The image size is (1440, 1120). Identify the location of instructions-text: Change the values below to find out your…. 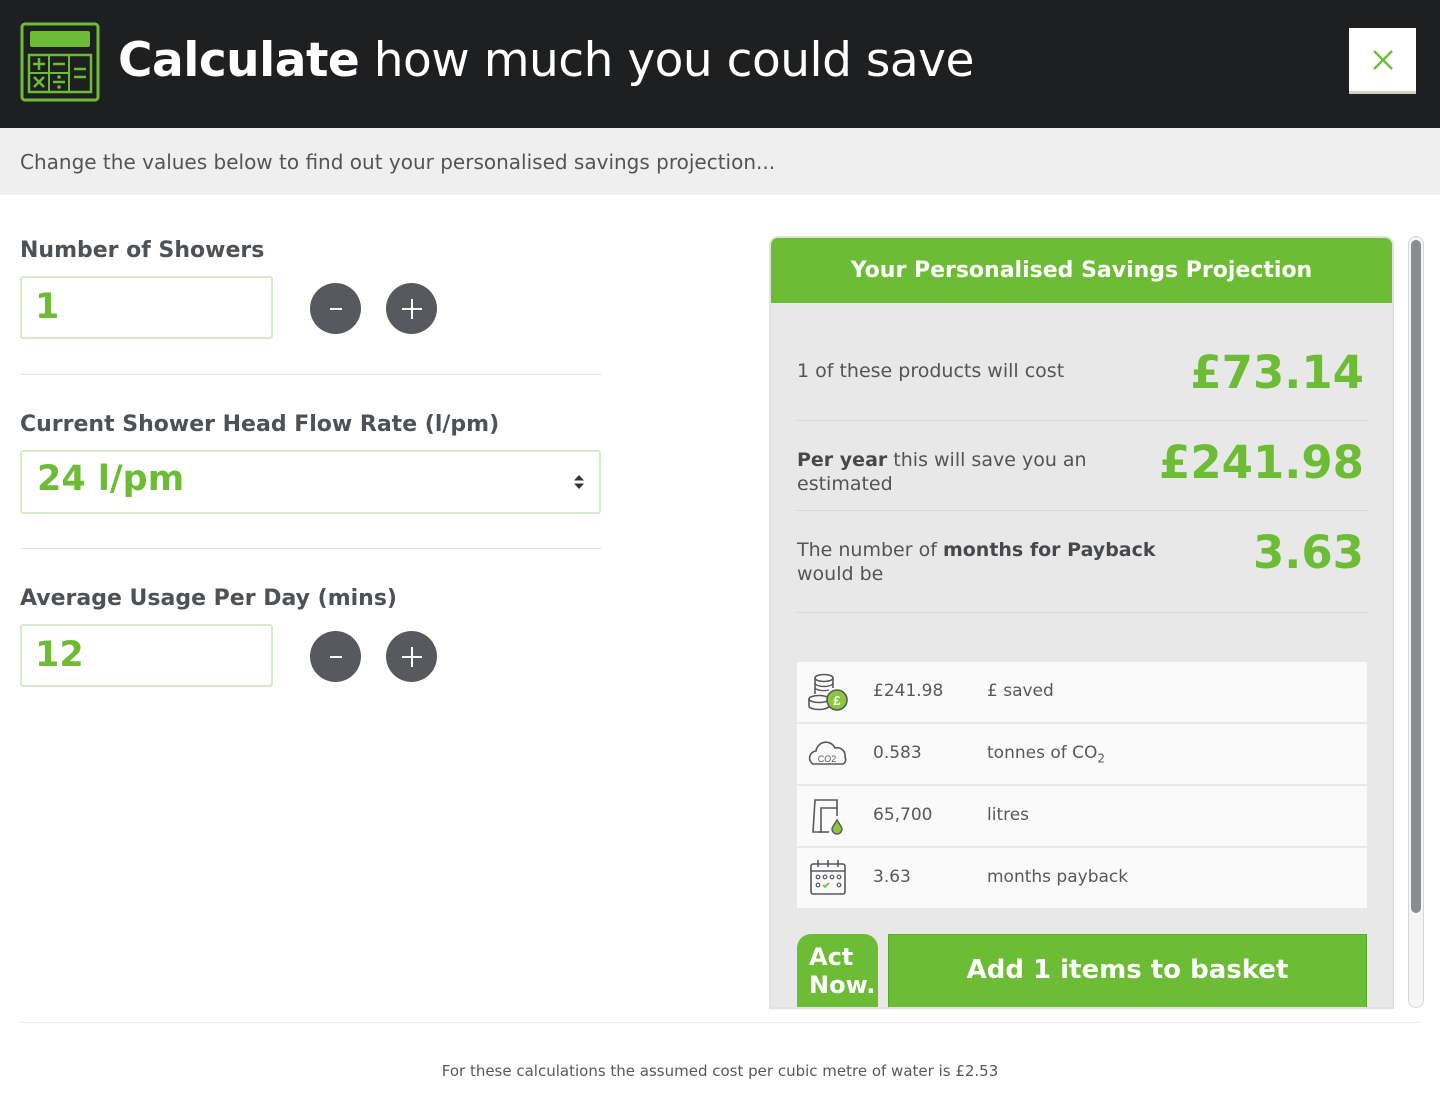
(398, 162).